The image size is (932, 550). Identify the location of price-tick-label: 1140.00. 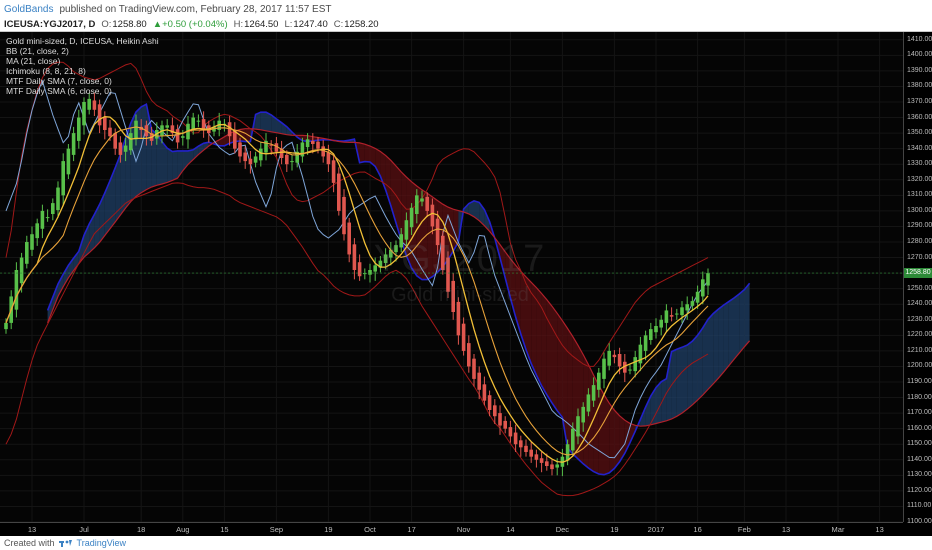
(919, 459).